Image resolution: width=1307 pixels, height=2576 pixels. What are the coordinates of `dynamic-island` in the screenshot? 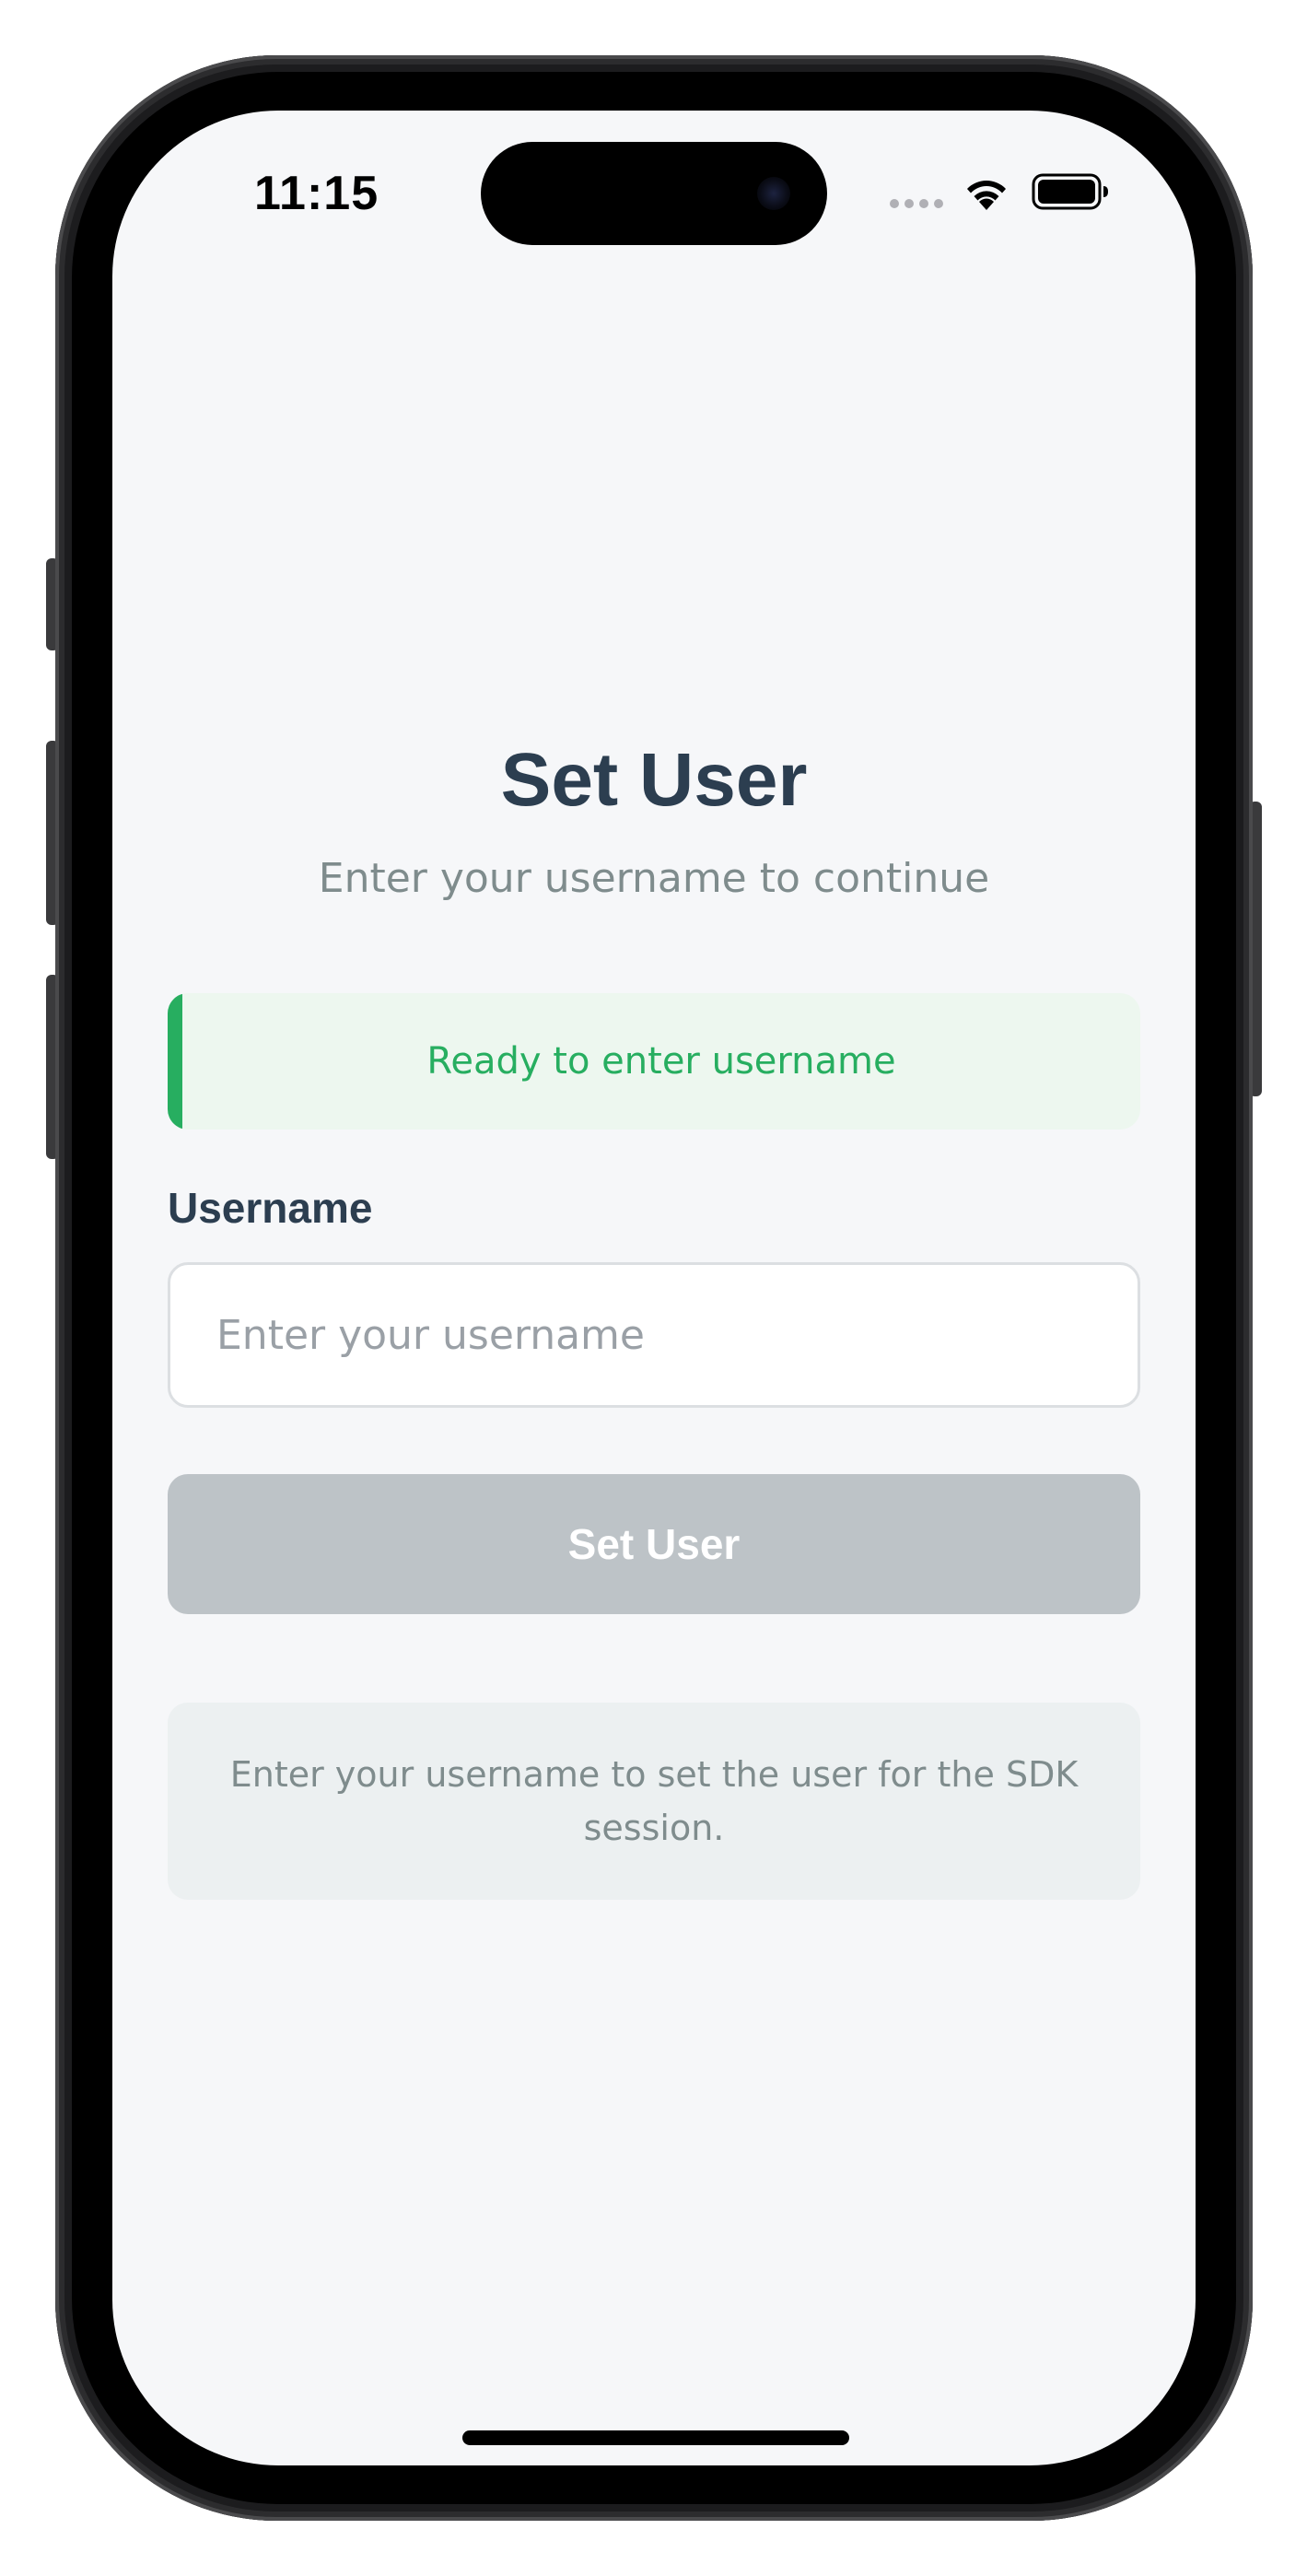 It's located at (654, 193).